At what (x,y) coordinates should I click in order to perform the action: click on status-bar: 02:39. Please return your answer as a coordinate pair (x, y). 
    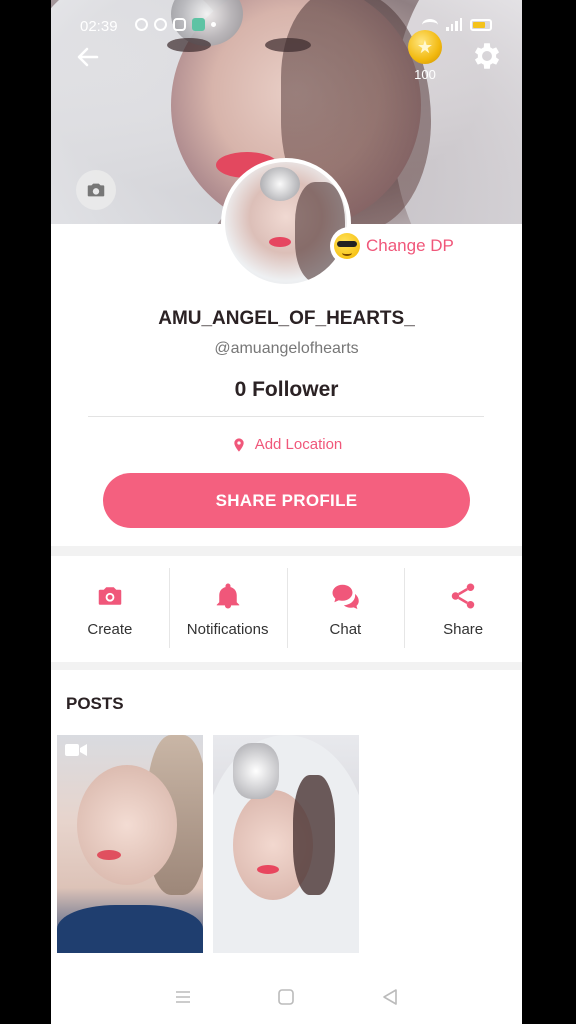
    Looking at the image, I should click on (286, 27).